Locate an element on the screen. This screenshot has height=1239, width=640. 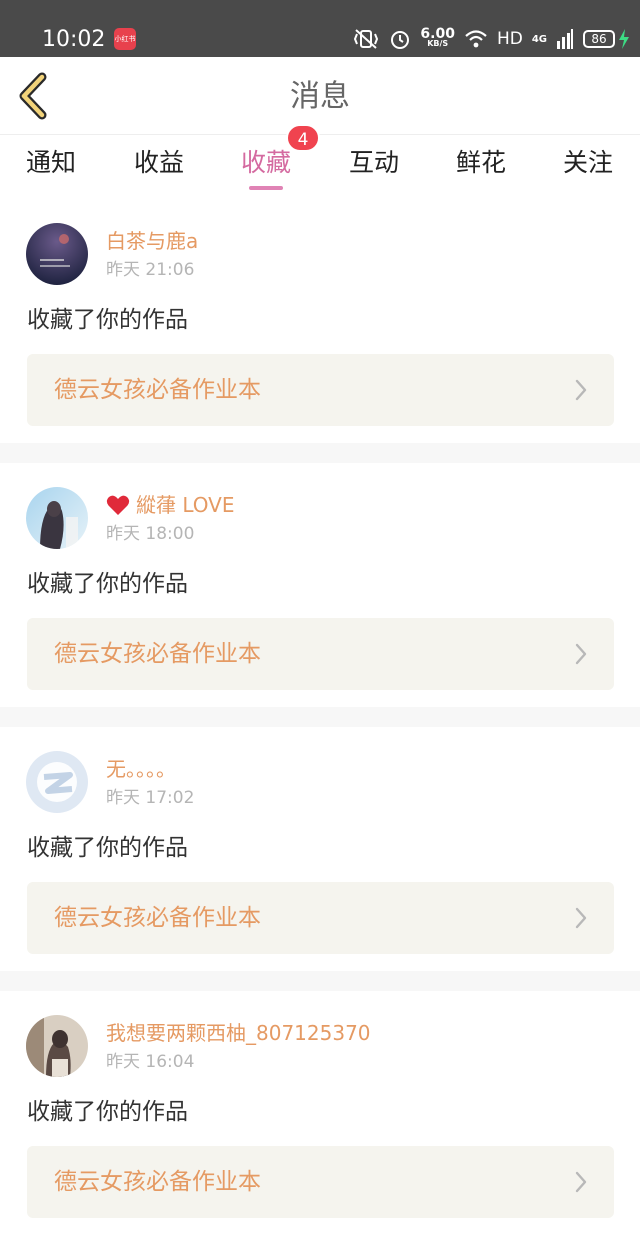
status-time: 10:02 is located at coordinates (74, 39).